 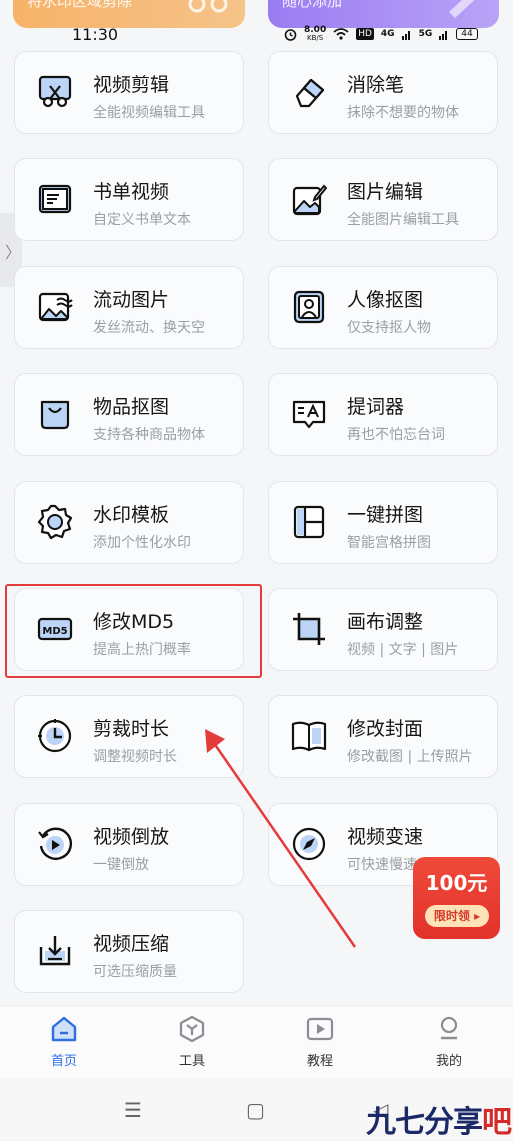 I want to click on tool-card-teleprompter: 提词器 再也不怕忘台词, so click(x=383, y=414).